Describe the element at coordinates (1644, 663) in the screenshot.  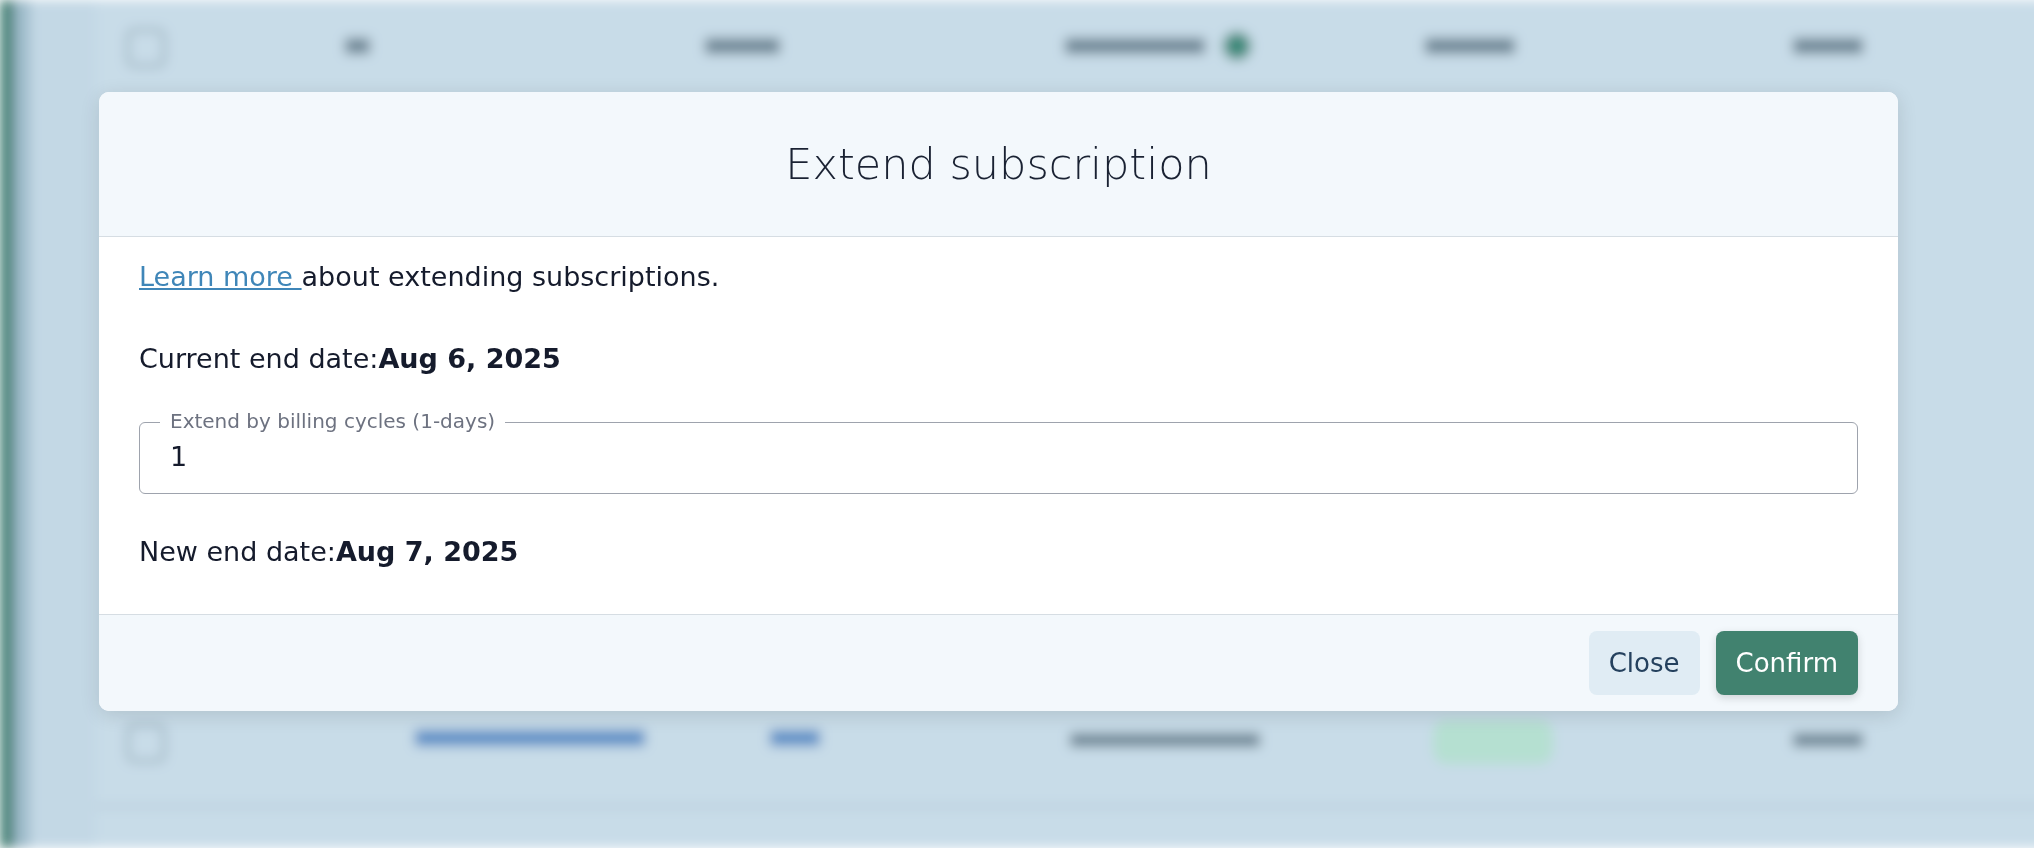
I see `close-button: Close` at that location.